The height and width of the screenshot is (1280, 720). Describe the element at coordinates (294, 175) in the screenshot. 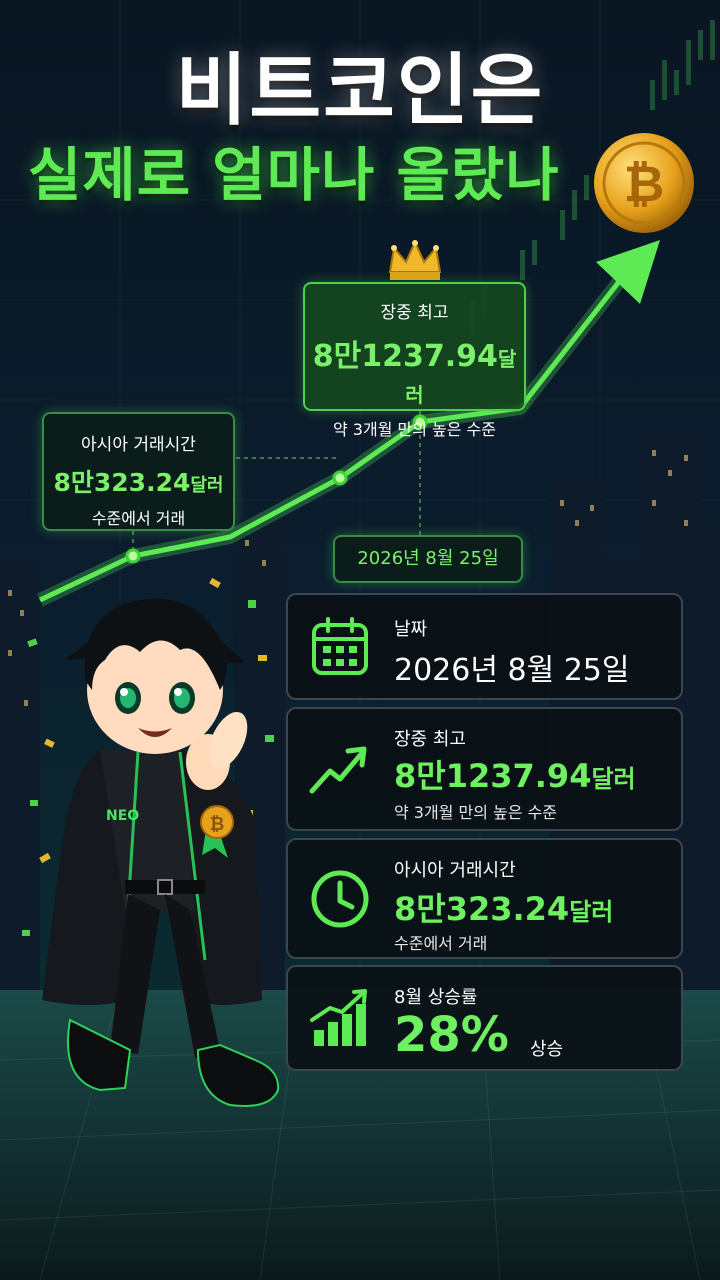

I see `page-subtitle: 실제로 얼마나 올랐나` at that location.